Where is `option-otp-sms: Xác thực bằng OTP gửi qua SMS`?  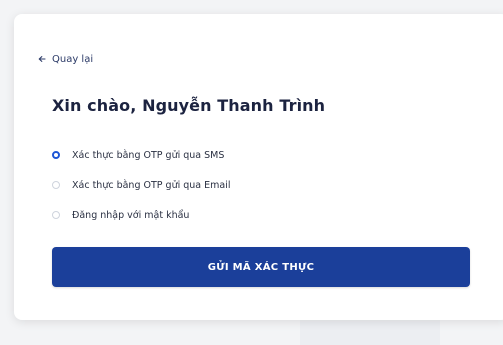
option-otp-sms: Xác thực bằng OTP gửi qua SMS is located at coordinates (141, 155).